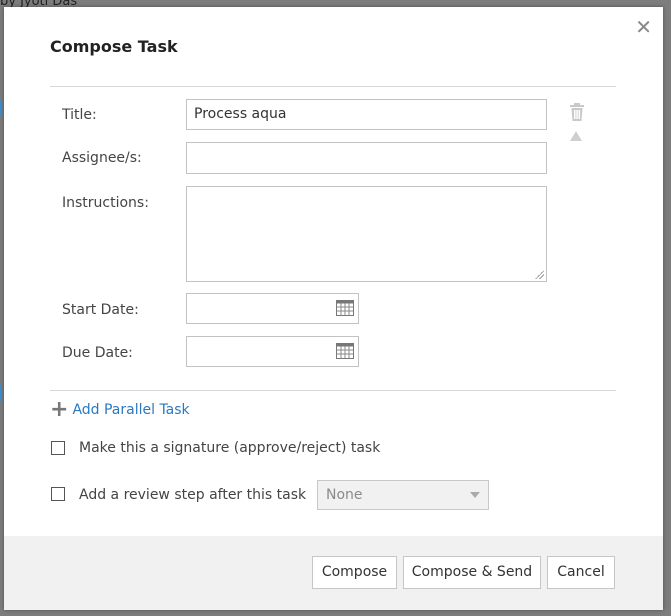  What do you see at coordinates (105, 203) in the screenshot?
I see `instructions-label: Instructions:` at bounding box center [105, 203].